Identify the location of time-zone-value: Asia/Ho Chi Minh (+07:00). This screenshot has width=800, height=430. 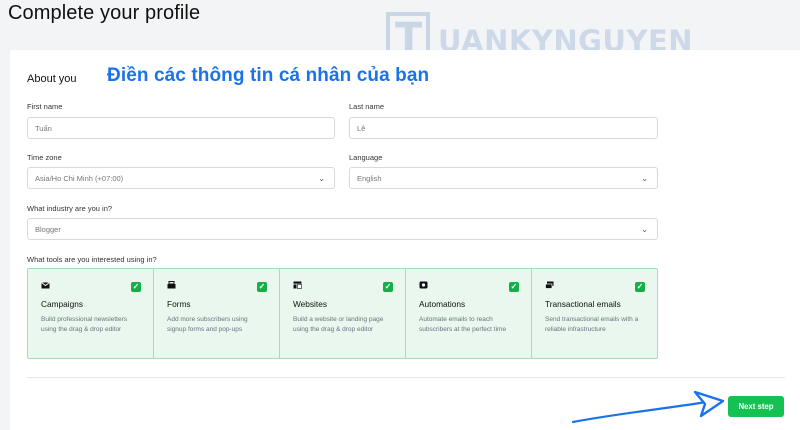
(79, 178).